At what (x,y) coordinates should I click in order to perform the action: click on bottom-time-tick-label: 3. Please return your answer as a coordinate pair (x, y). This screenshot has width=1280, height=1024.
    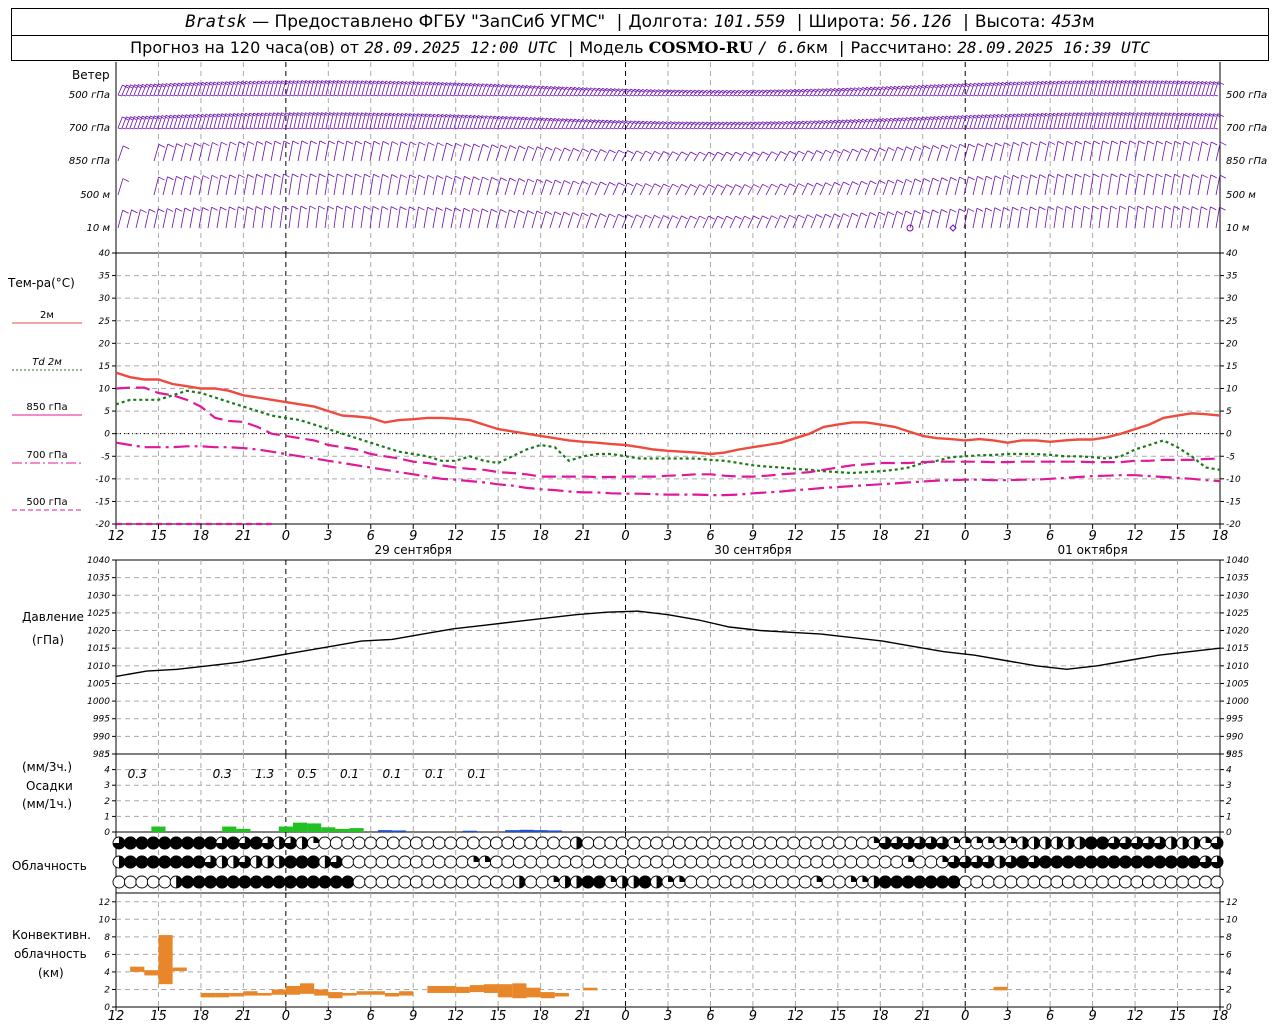
    Looking at the image, I should click on (1008, 1016).